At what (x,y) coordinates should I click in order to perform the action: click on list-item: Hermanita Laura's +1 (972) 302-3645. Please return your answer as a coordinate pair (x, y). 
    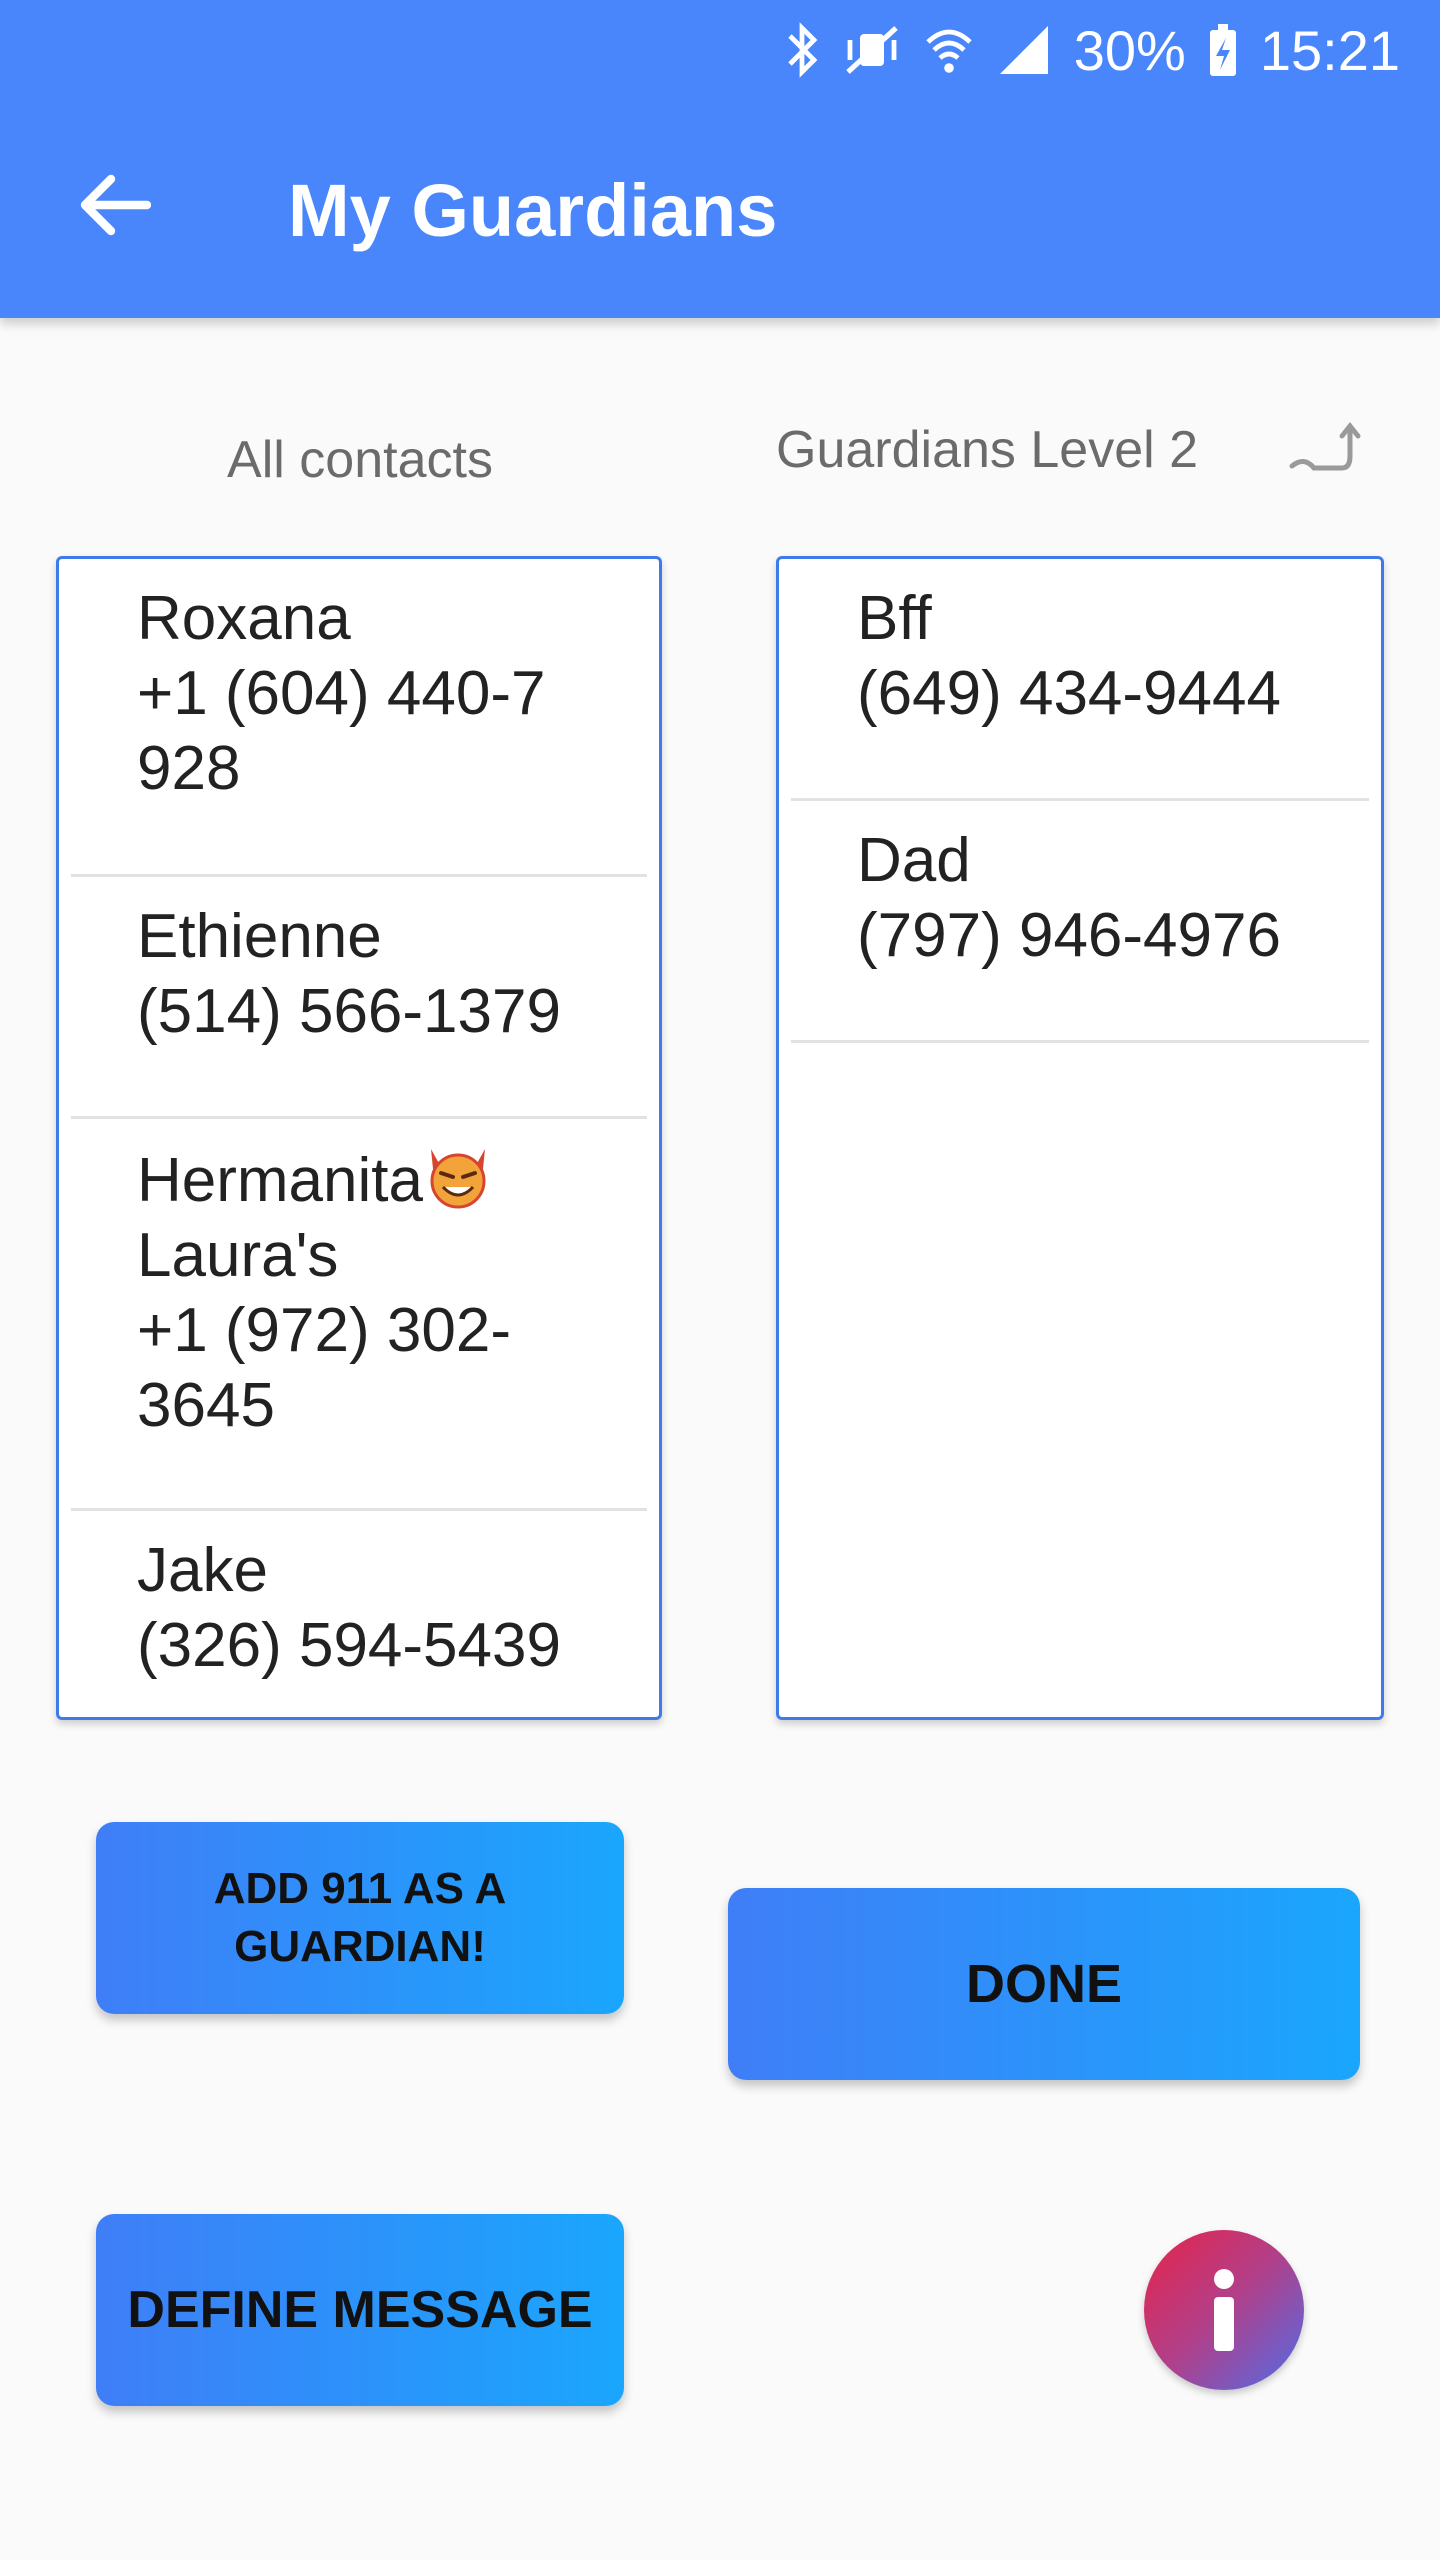
    Looking at the image, I should click on (359, 1315).